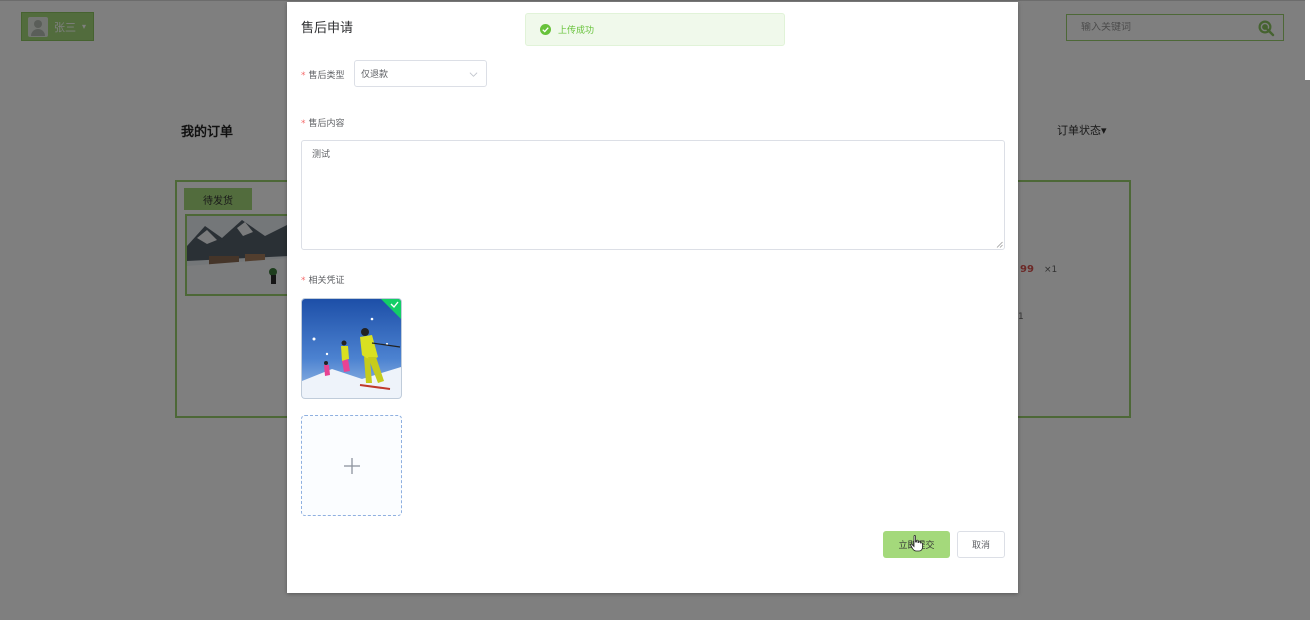 This screenshot has width=1310, height=620. I want to click on hand-cursor-icon, so click(916, 543).